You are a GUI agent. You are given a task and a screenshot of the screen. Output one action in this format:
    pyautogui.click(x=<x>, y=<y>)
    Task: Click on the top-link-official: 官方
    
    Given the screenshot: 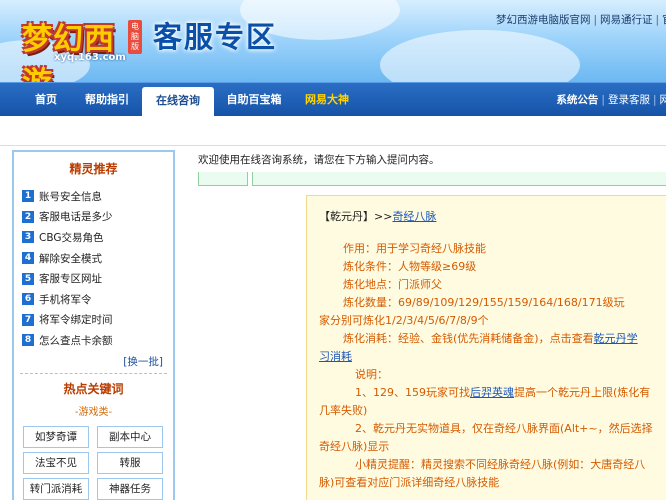 What is the action you would take?
    pyautogui.click(x=664, y=20)
    